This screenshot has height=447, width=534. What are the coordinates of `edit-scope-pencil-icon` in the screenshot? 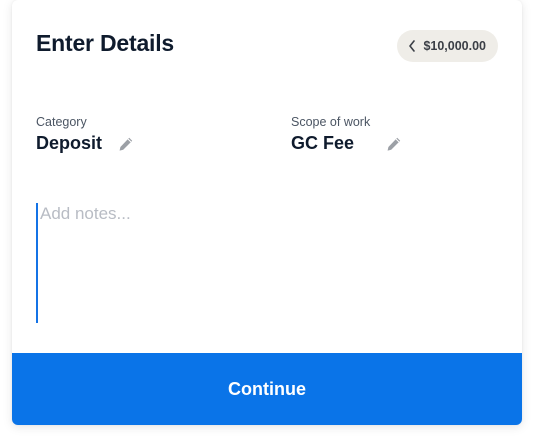 It's located at (394, 144).